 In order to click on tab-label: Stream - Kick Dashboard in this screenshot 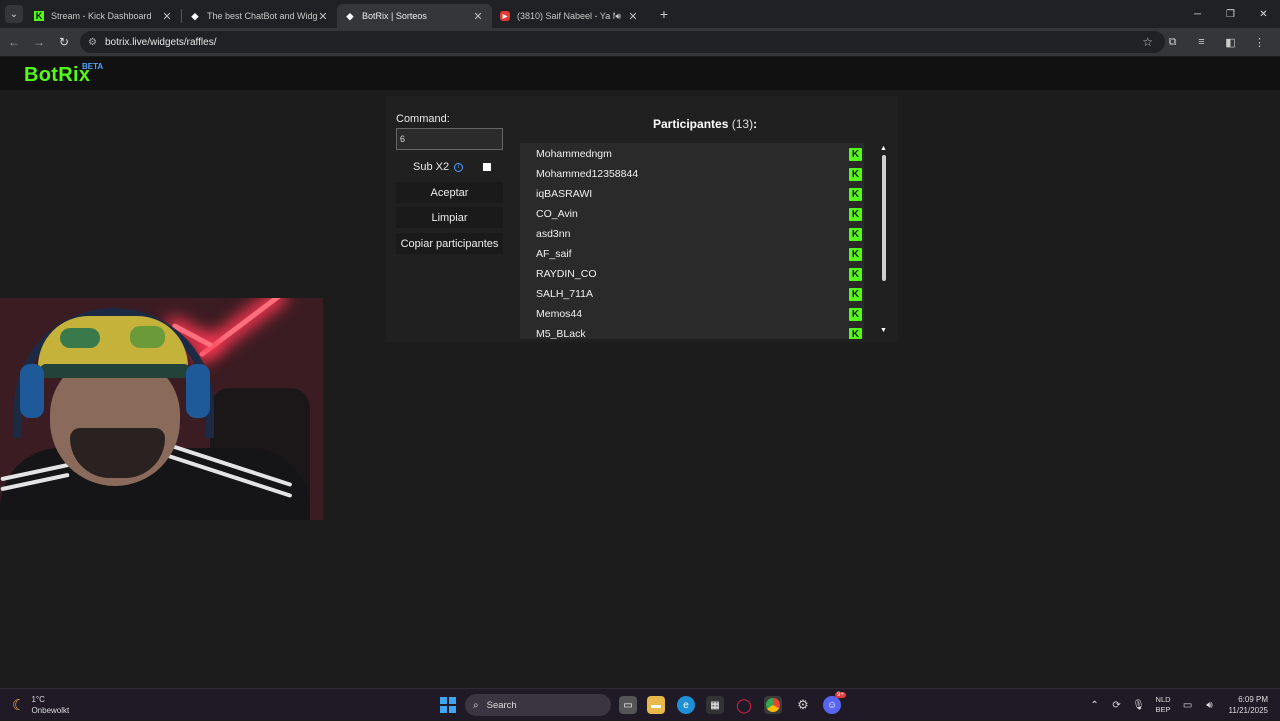, I will do `click(101, 16)`.